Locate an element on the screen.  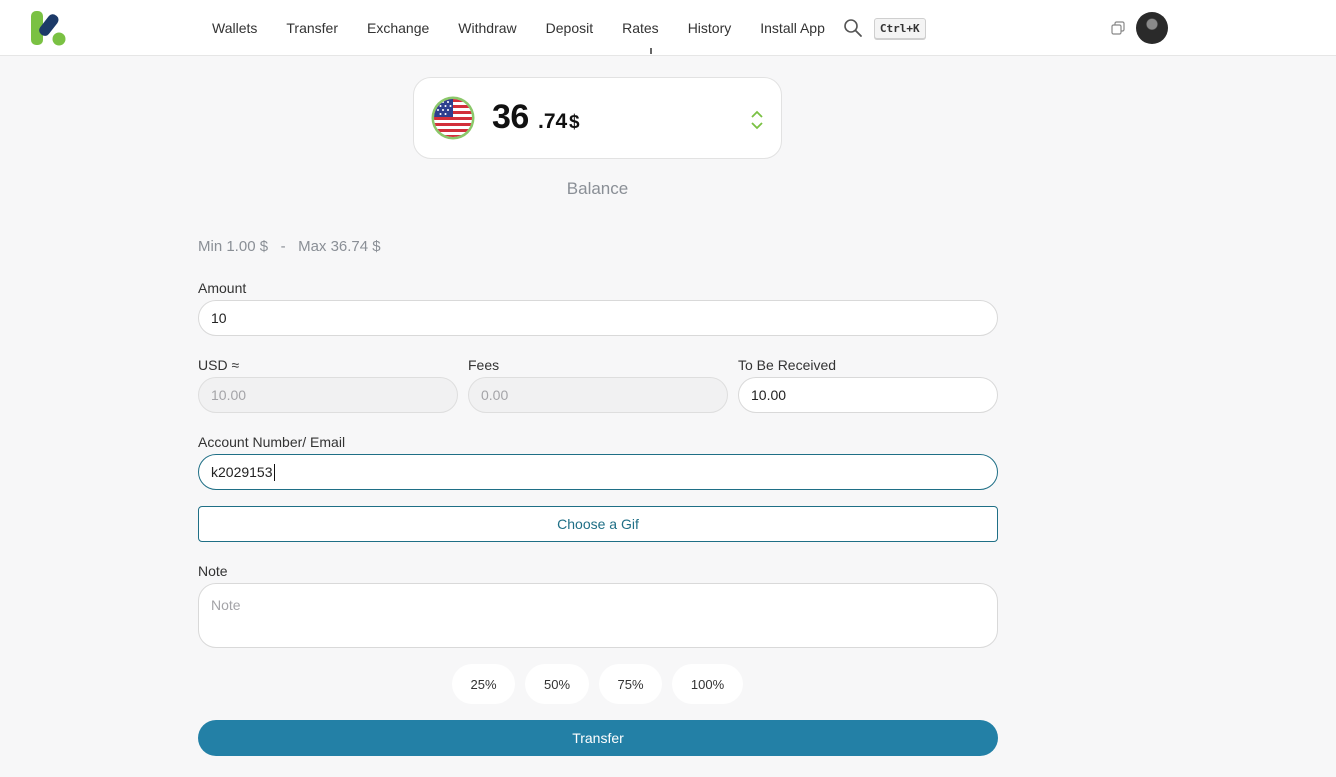
search-icon is located at coordinates (853, 28).